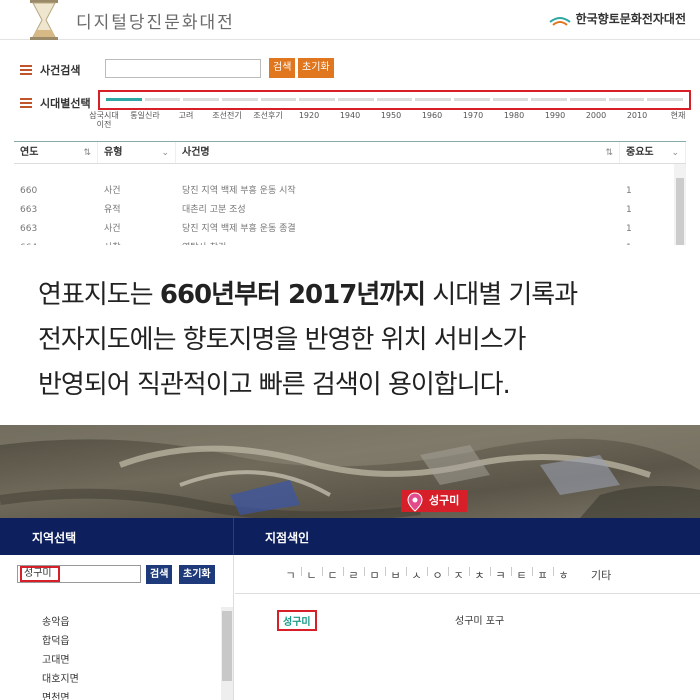 Image resolution: width=700 pixels, height=700 pixels. Describe the element at coordinates (99, 295) in the screenshot. I see `promo-line-1-prefix: 연표지도는` at that location.